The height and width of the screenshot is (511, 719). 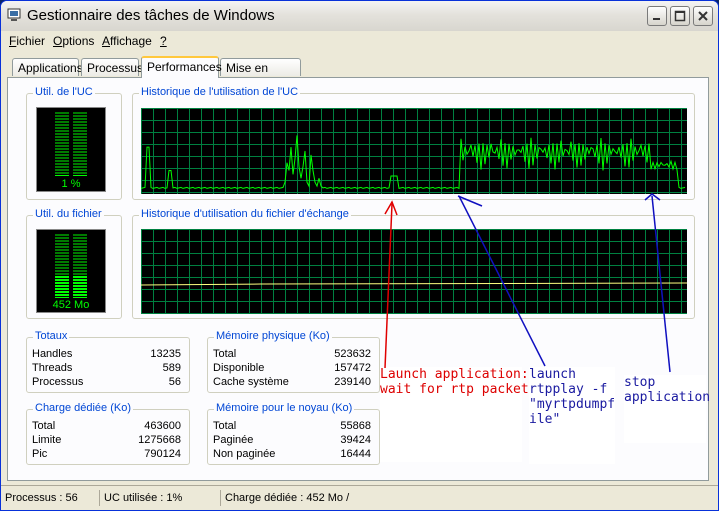 I want to click on close-button, so click(x=703, y=16).